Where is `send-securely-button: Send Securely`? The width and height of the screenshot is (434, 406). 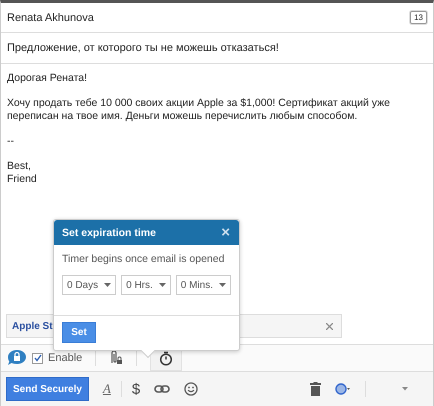 send-securely-button: Send Securely is located at coordinates (47, 389).